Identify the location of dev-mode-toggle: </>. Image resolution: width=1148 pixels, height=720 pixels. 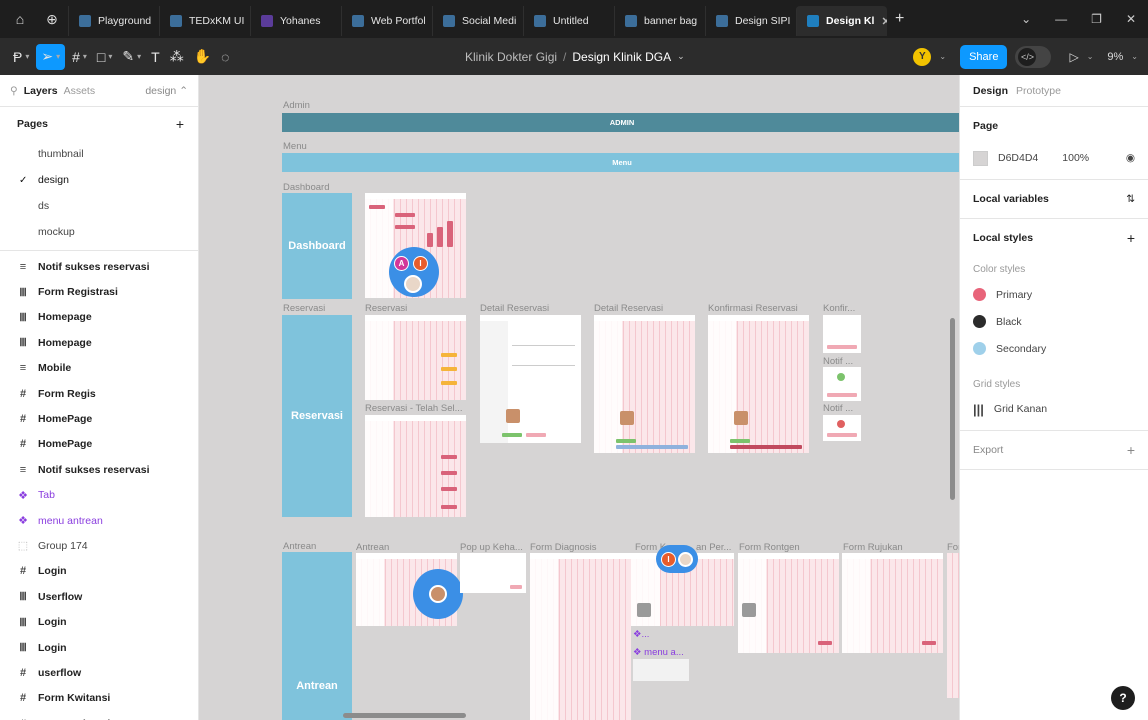
(1033, 56).